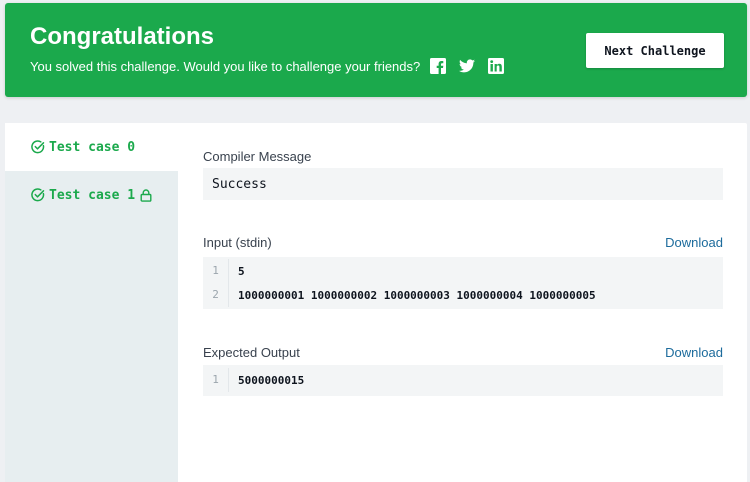  Describe the element at coordinates (122, 36) in the screenshot. I see `banner-title: Congratulations` at that location.